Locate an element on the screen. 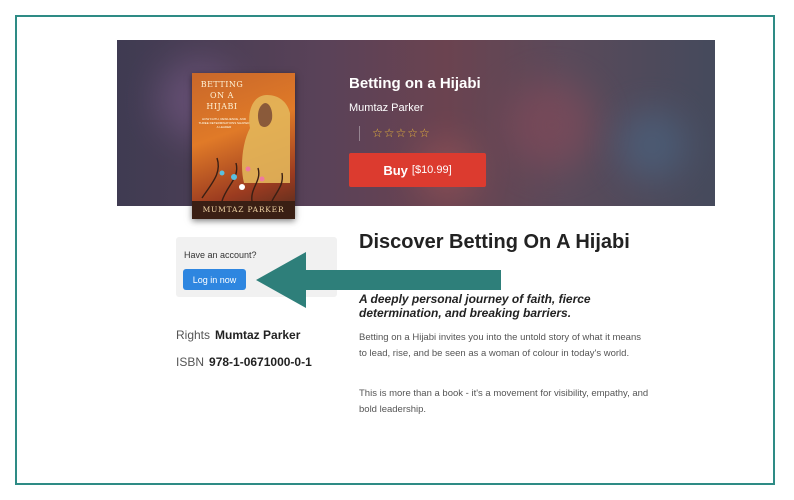 The height and width of the screenshot is (500, 794). book-author: Mumtaz Parker is located at coordinates (386, 108).